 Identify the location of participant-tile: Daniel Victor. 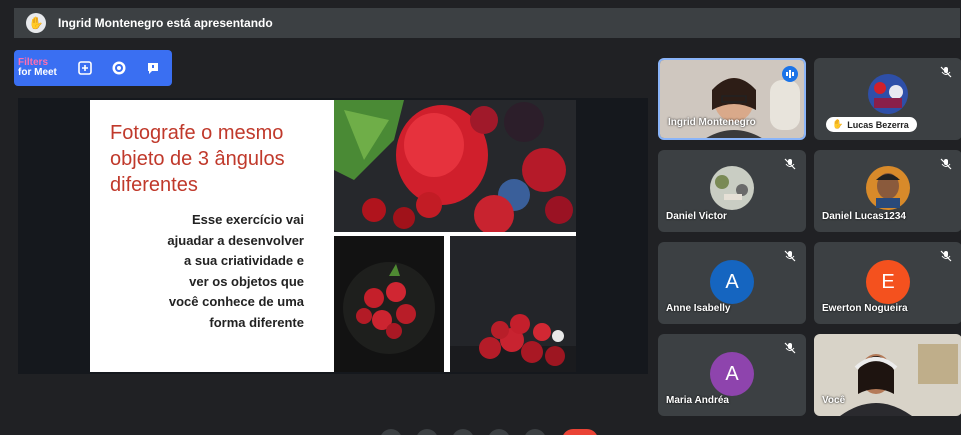
(732, 191).